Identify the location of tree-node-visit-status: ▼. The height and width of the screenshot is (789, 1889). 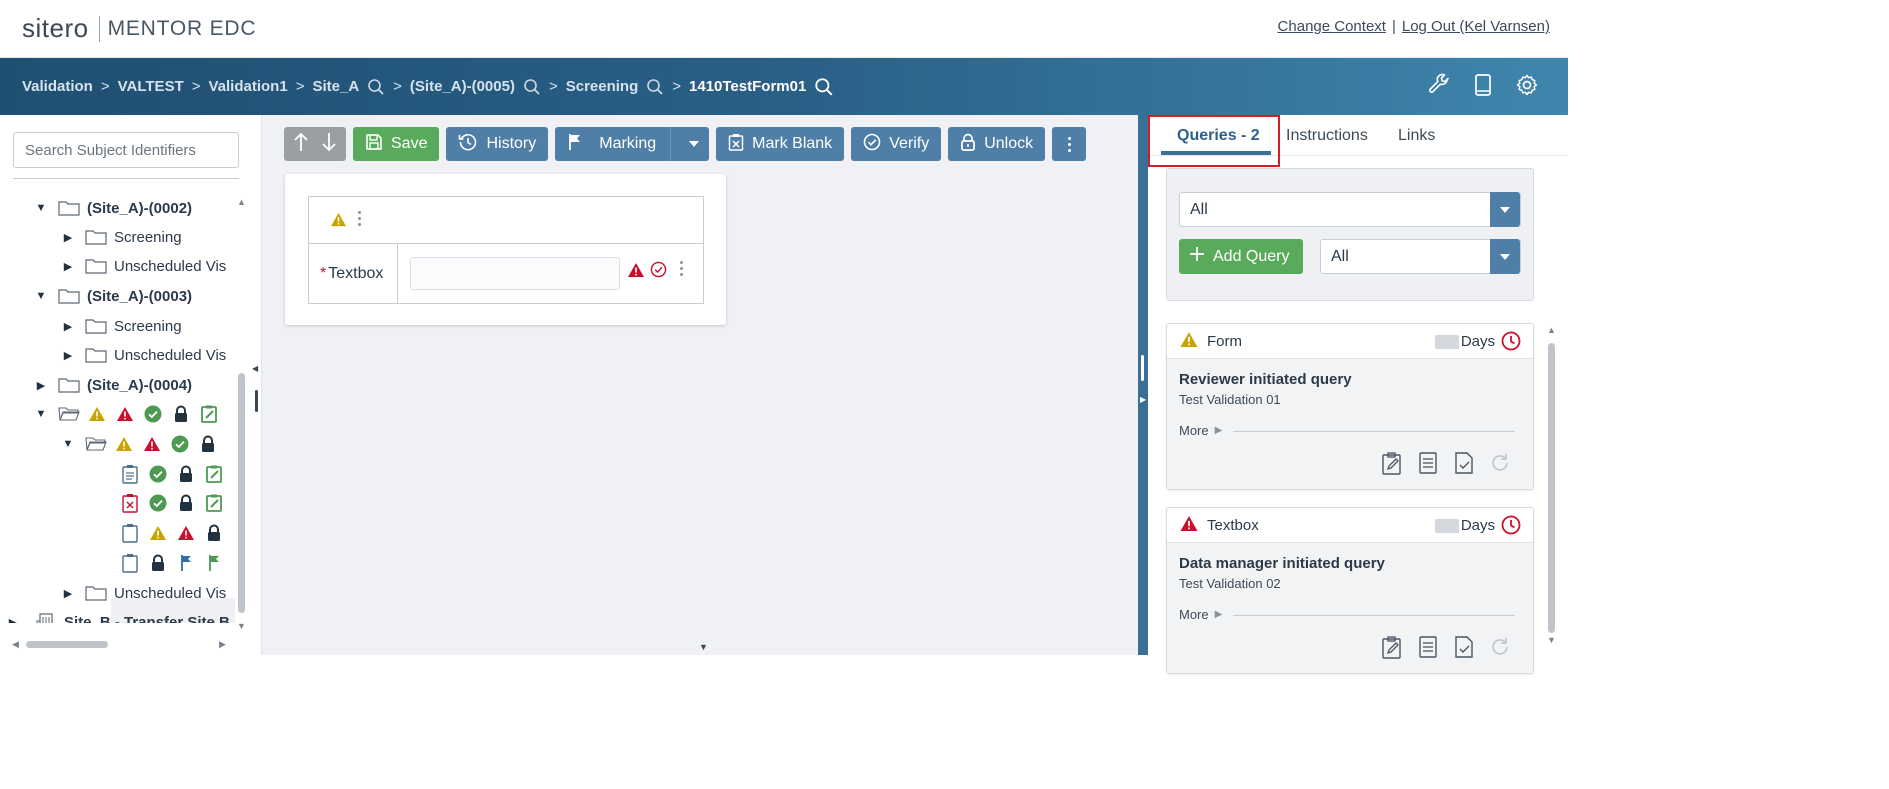
(139, 444).